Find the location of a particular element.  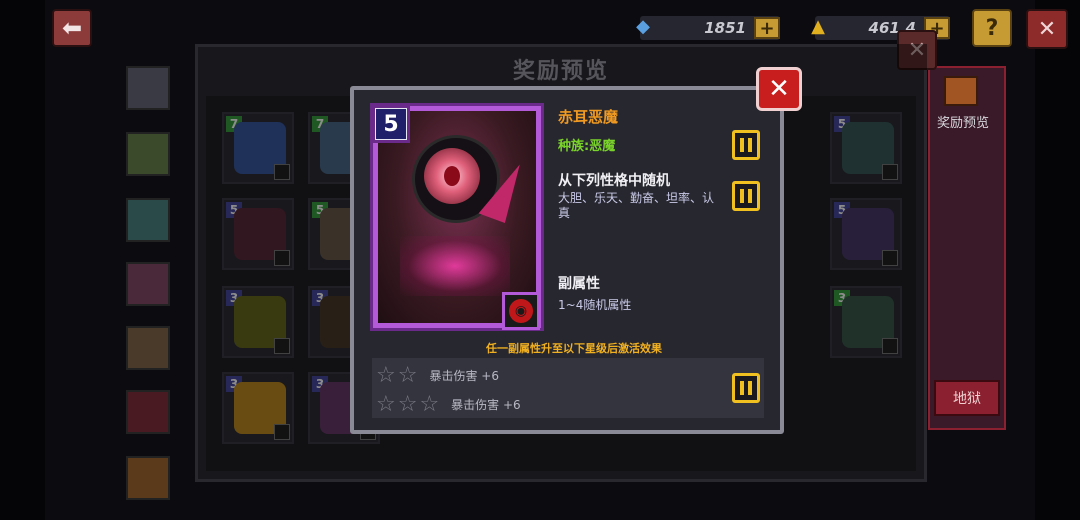

gold-icon: ▲ is located at coordinates (818, 26).